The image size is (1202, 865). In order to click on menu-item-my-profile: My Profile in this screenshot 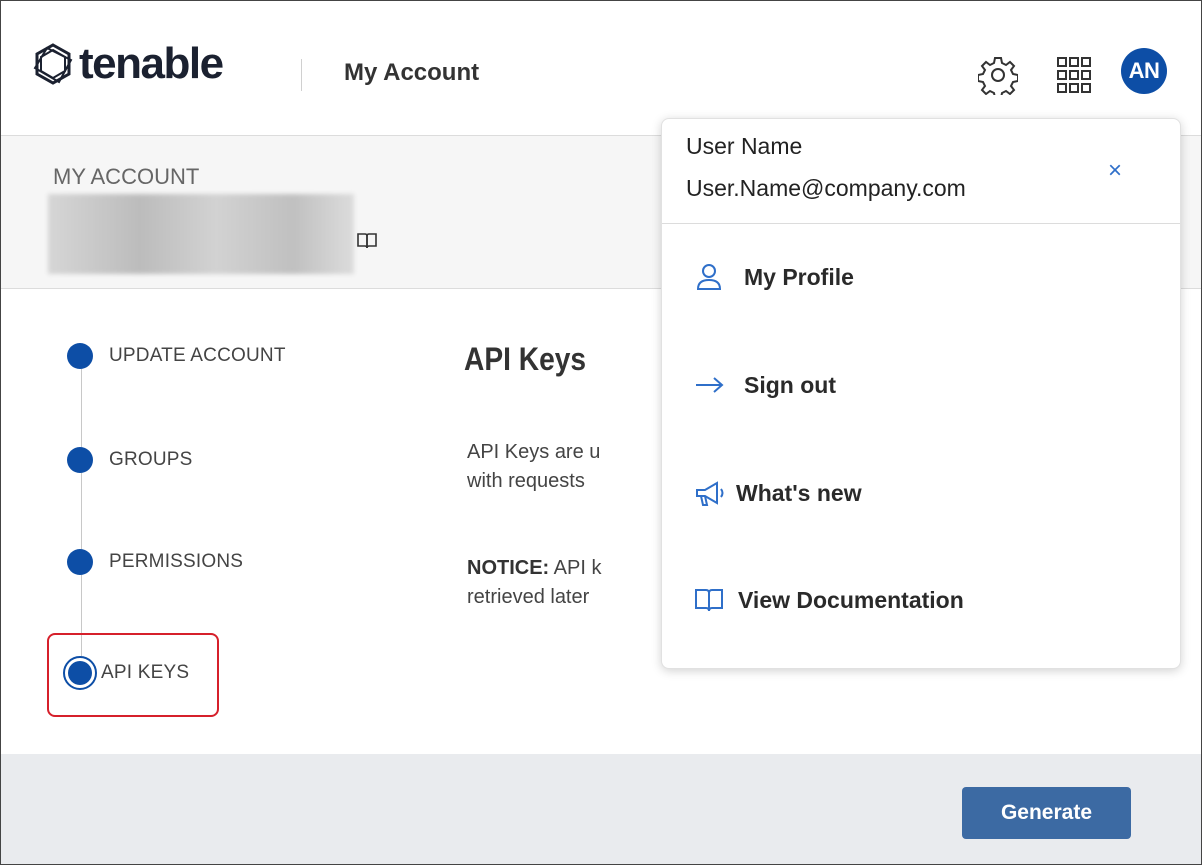, I will do `click(774, 277)`.